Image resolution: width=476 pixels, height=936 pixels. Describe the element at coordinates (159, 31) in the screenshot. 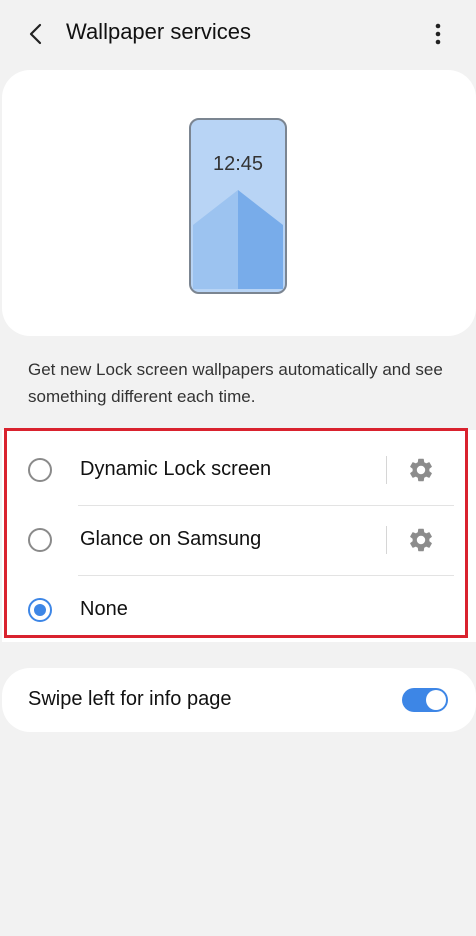

I see `page-title: Wallpaper services` at that location.